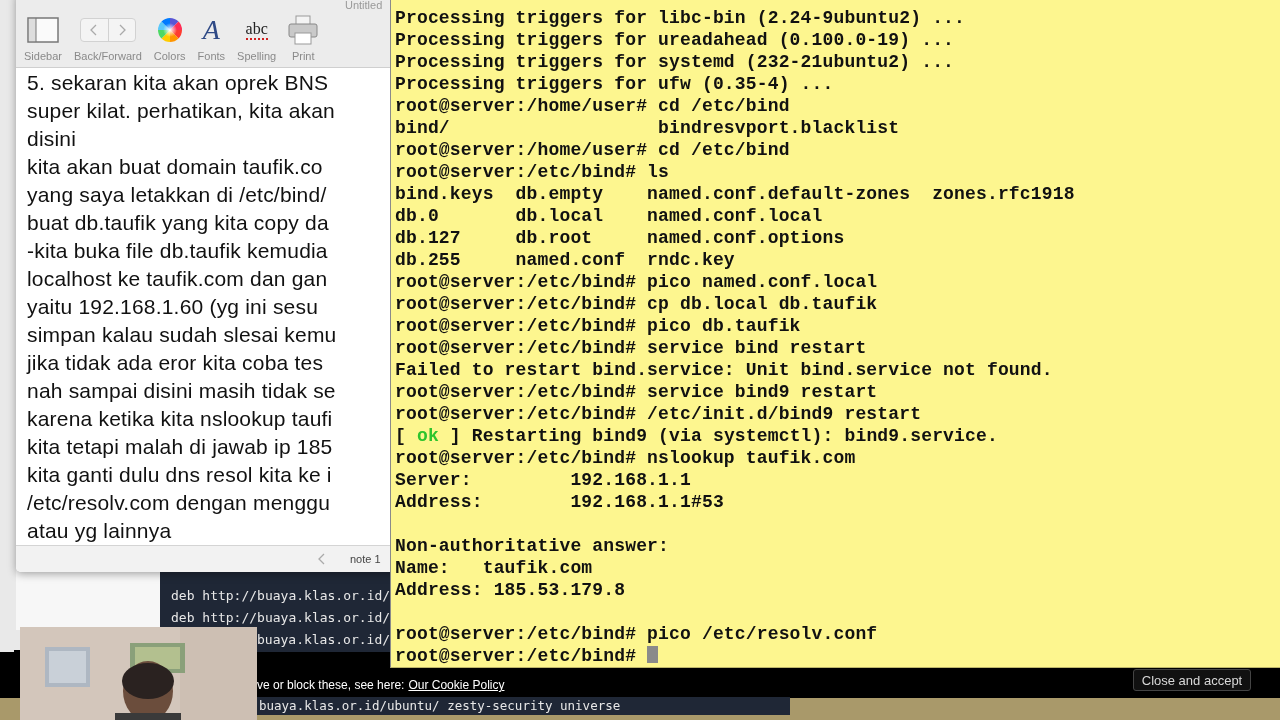 The width and height of the screenshot is (1280, 720). Describe the element at coordinates (636, 634) in the screenshot. I see `terminal-line: root@server:/etc/bind# pico /etc/resolv.conf` at that location.